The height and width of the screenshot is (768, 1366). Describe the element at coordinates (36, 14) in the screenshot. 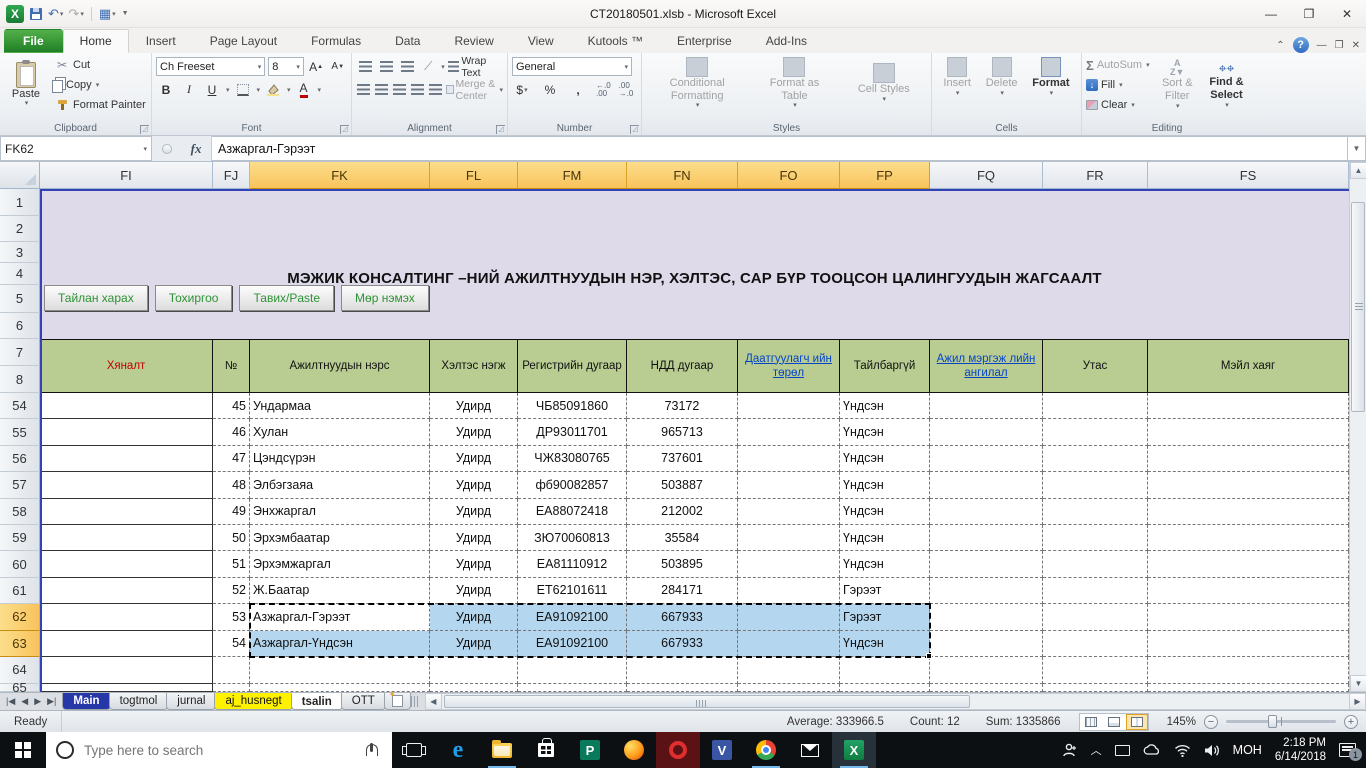

I see `save-button` at that location.